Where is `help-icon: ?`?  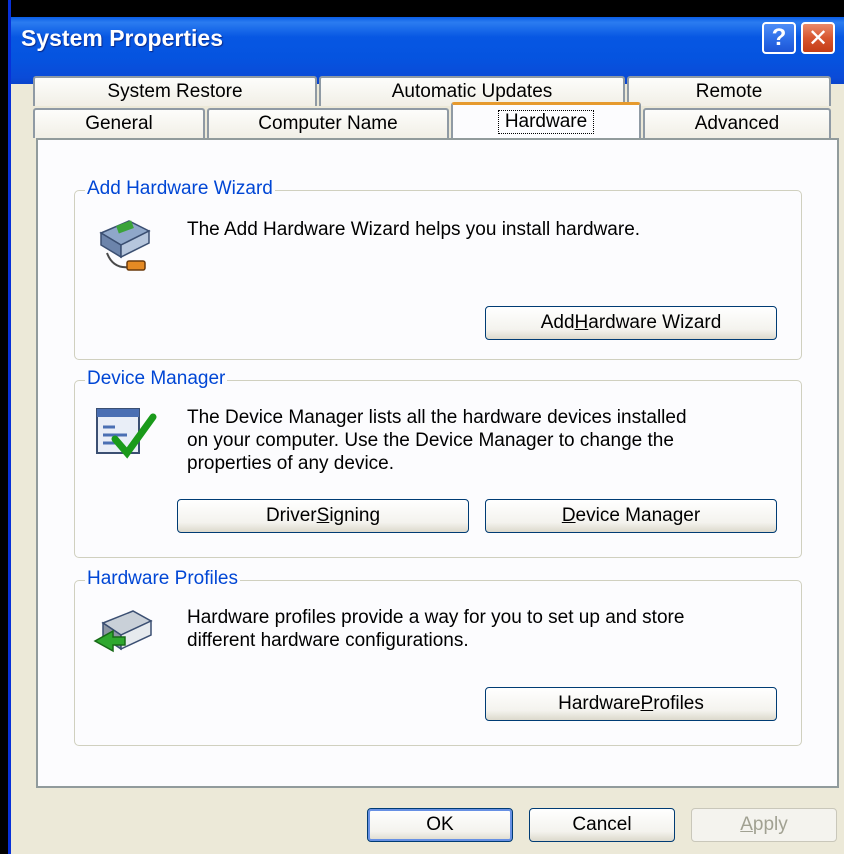 help-icon: ? is located at coordinates (779, 37).